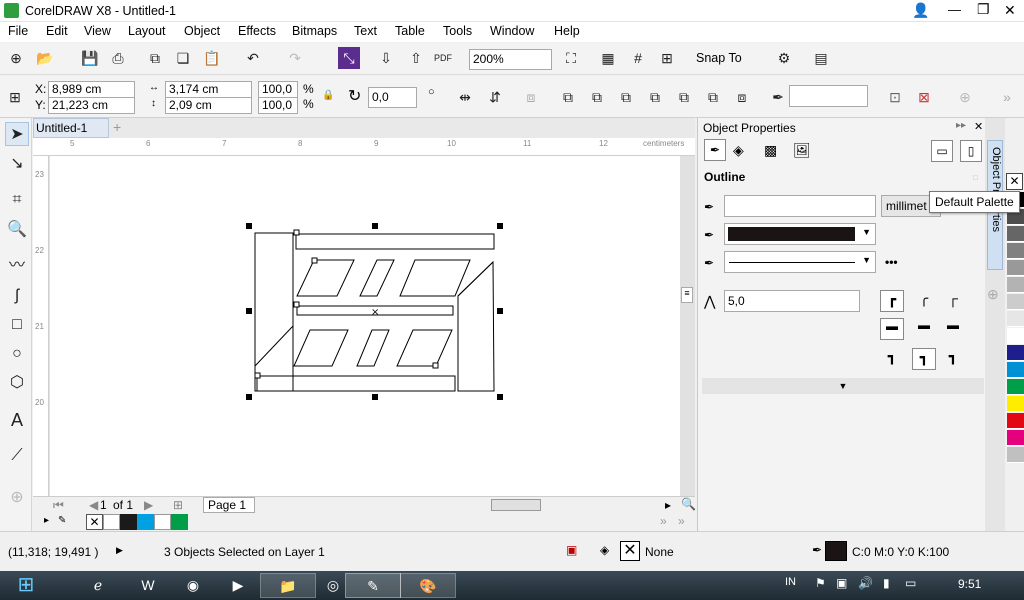 The width and height of the screenshot is (1024, 600). I want to click on outside-position-icon: ┓, so click(892, 359).